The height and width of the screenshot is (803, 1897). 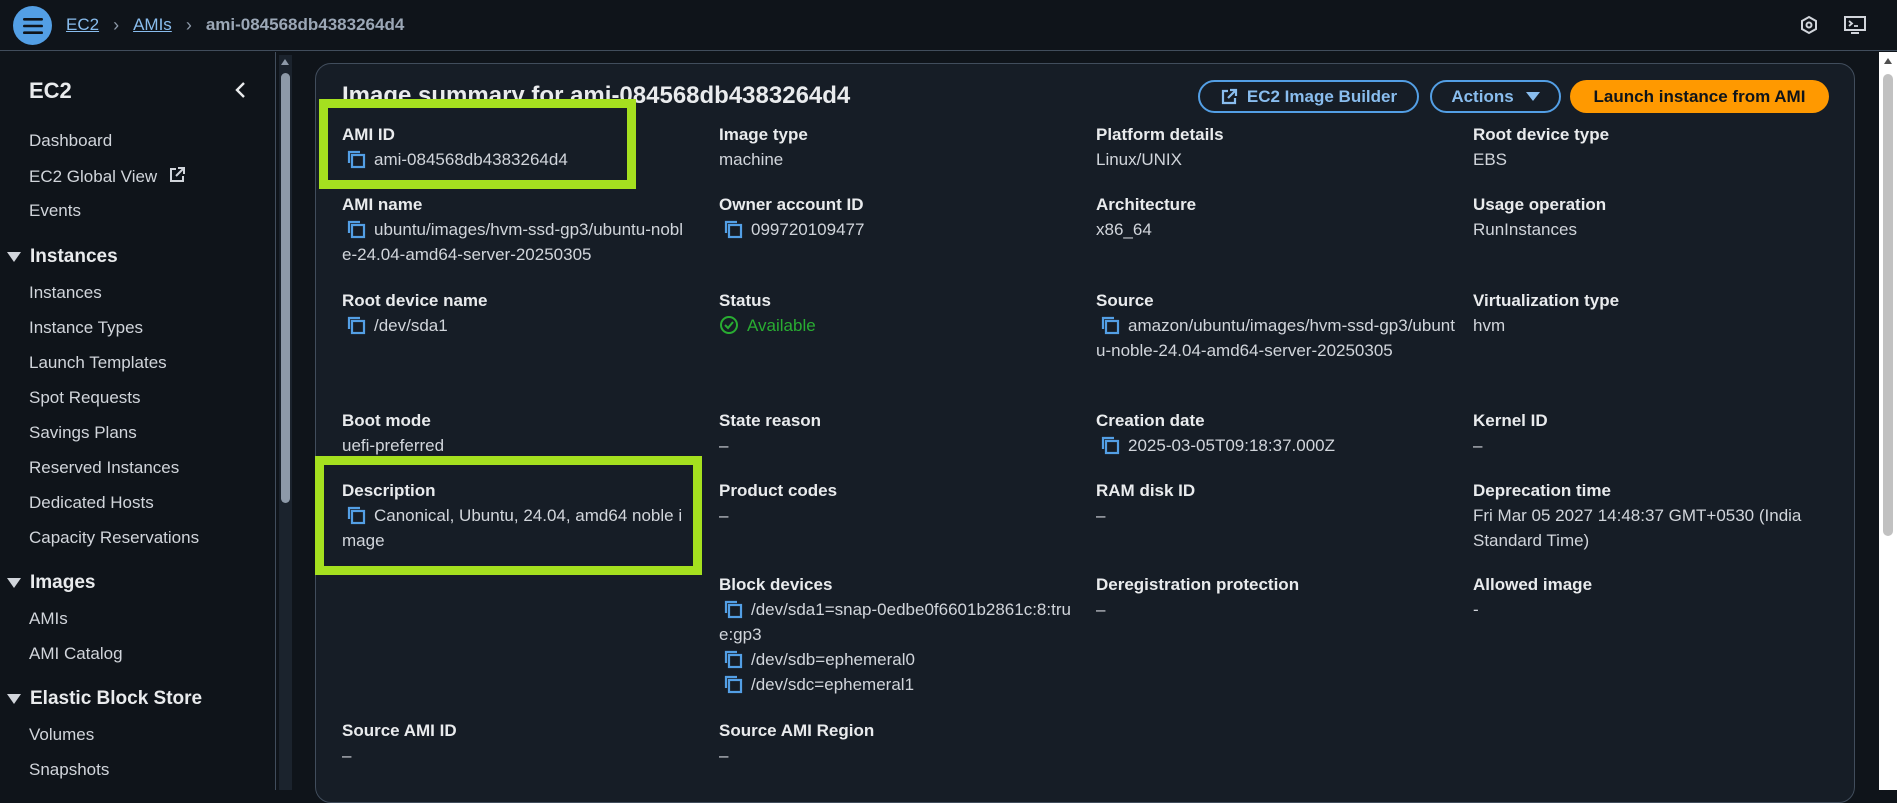 I want to click on notifications-icon, so click(x=1809, y=25).